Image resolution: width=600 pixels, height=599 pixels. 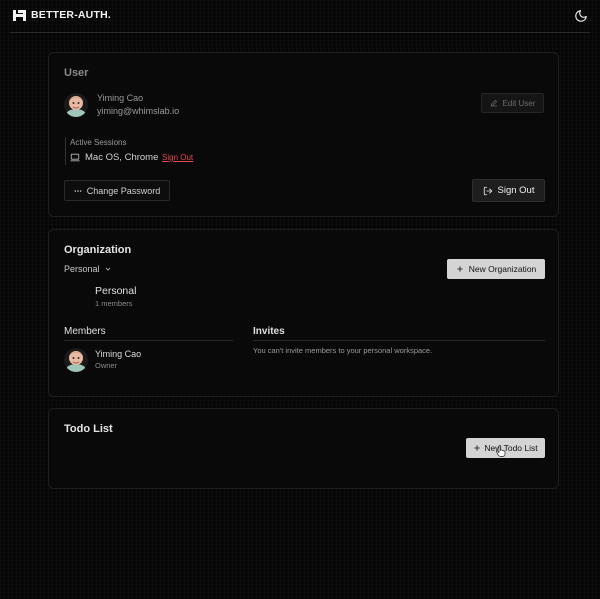 What do you see at coordinates (88, 429) in the screenshot?
I see `todo-card-title: Todo List` at bounding box center [88, 429].